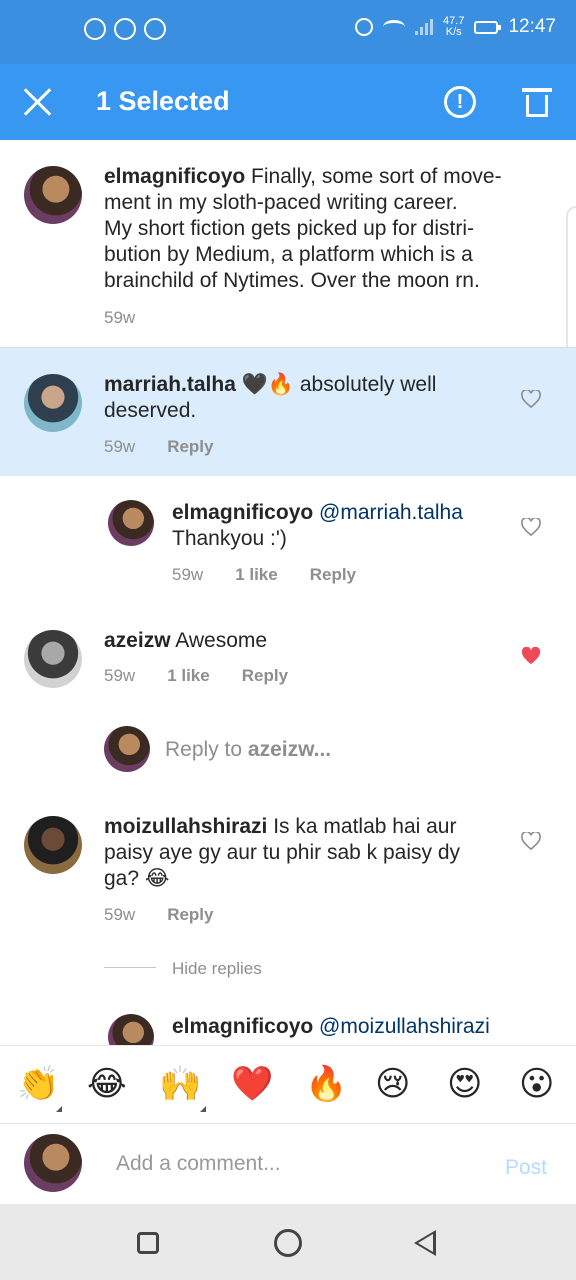 The height and width of the screenshot is (1280, 576). Describe the element at coordinates (288, 32) in the screenshot. I see `status-bar: 47.7 K/s 12:47` at that location.